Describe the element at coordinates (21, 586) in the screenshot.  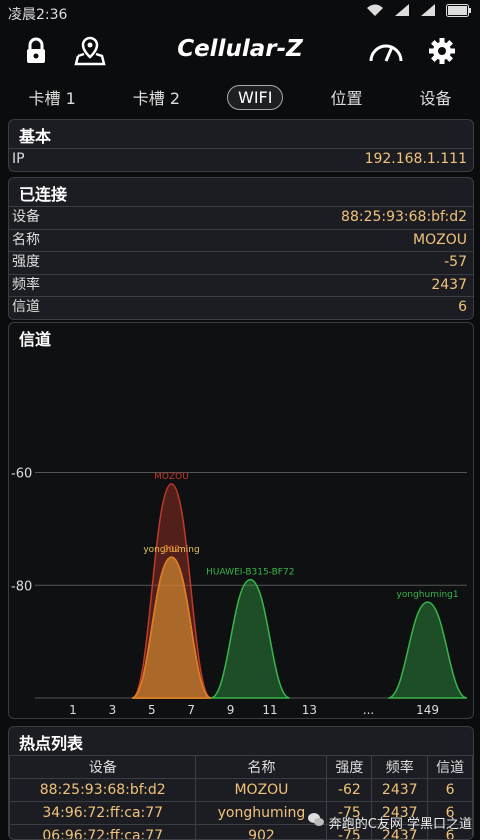
I see `y-tick-label: -80` at that location.